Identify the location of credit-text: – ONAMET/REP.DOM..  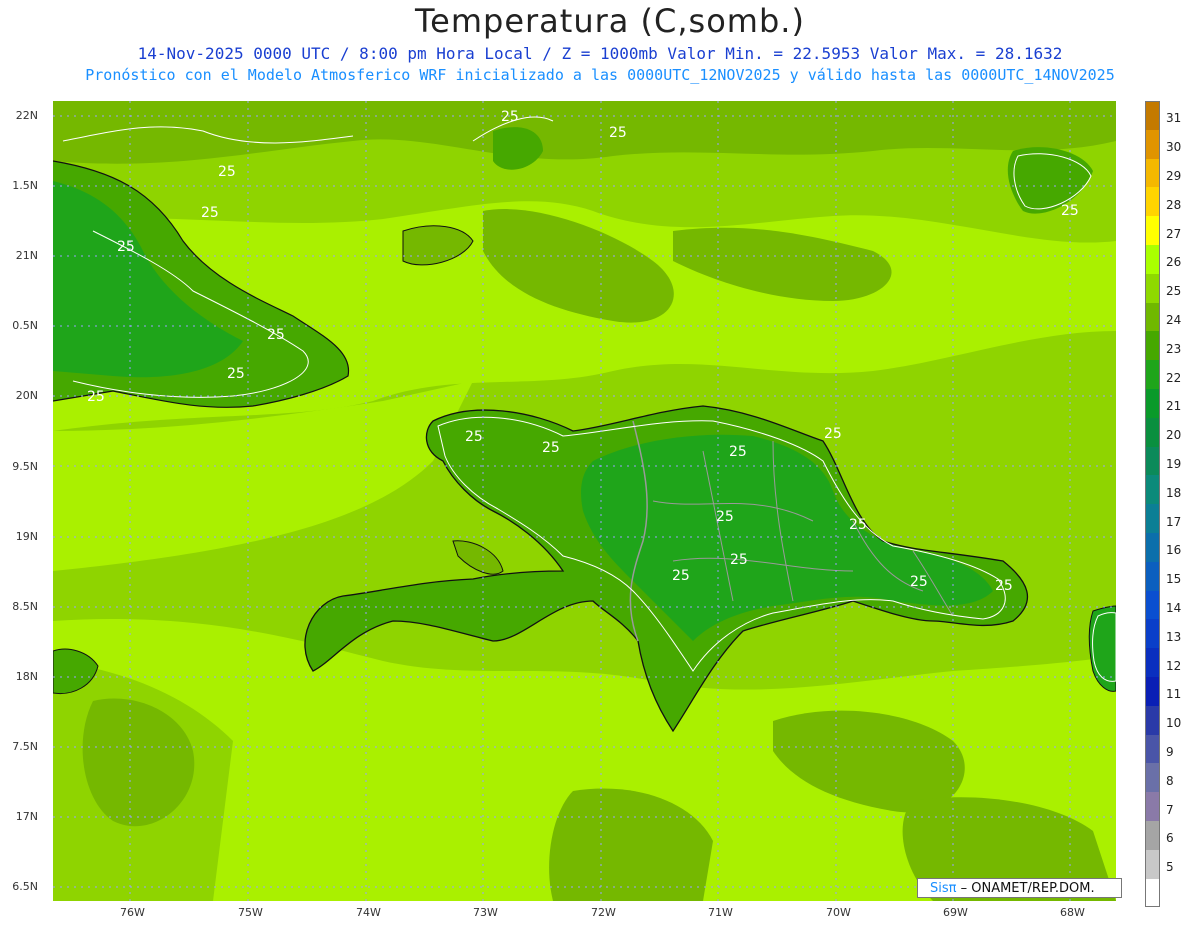
(1027, 888).